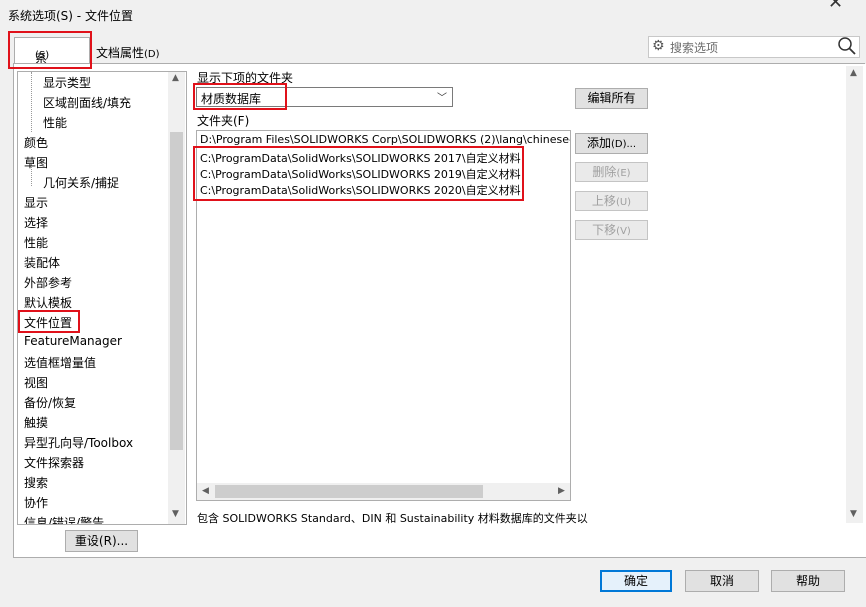 The image size is (866, 607). Describe the element at coordinates (223, 121) in the screenshot. I see `folders-label: 文件夹(F)` at that location.